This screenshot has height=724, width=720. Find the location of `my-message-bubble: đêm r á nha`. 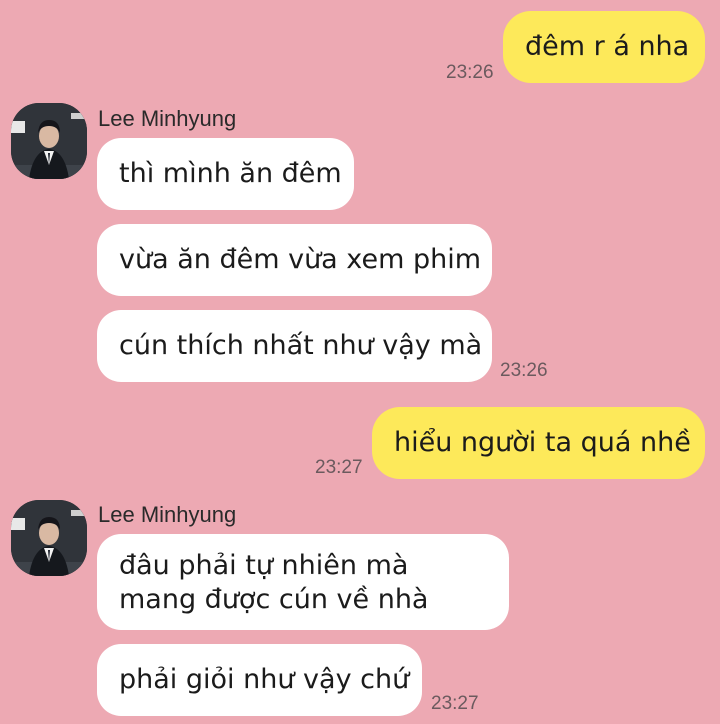

my-message-bubble: đêm r á nha is located at coordinates (604, 47).